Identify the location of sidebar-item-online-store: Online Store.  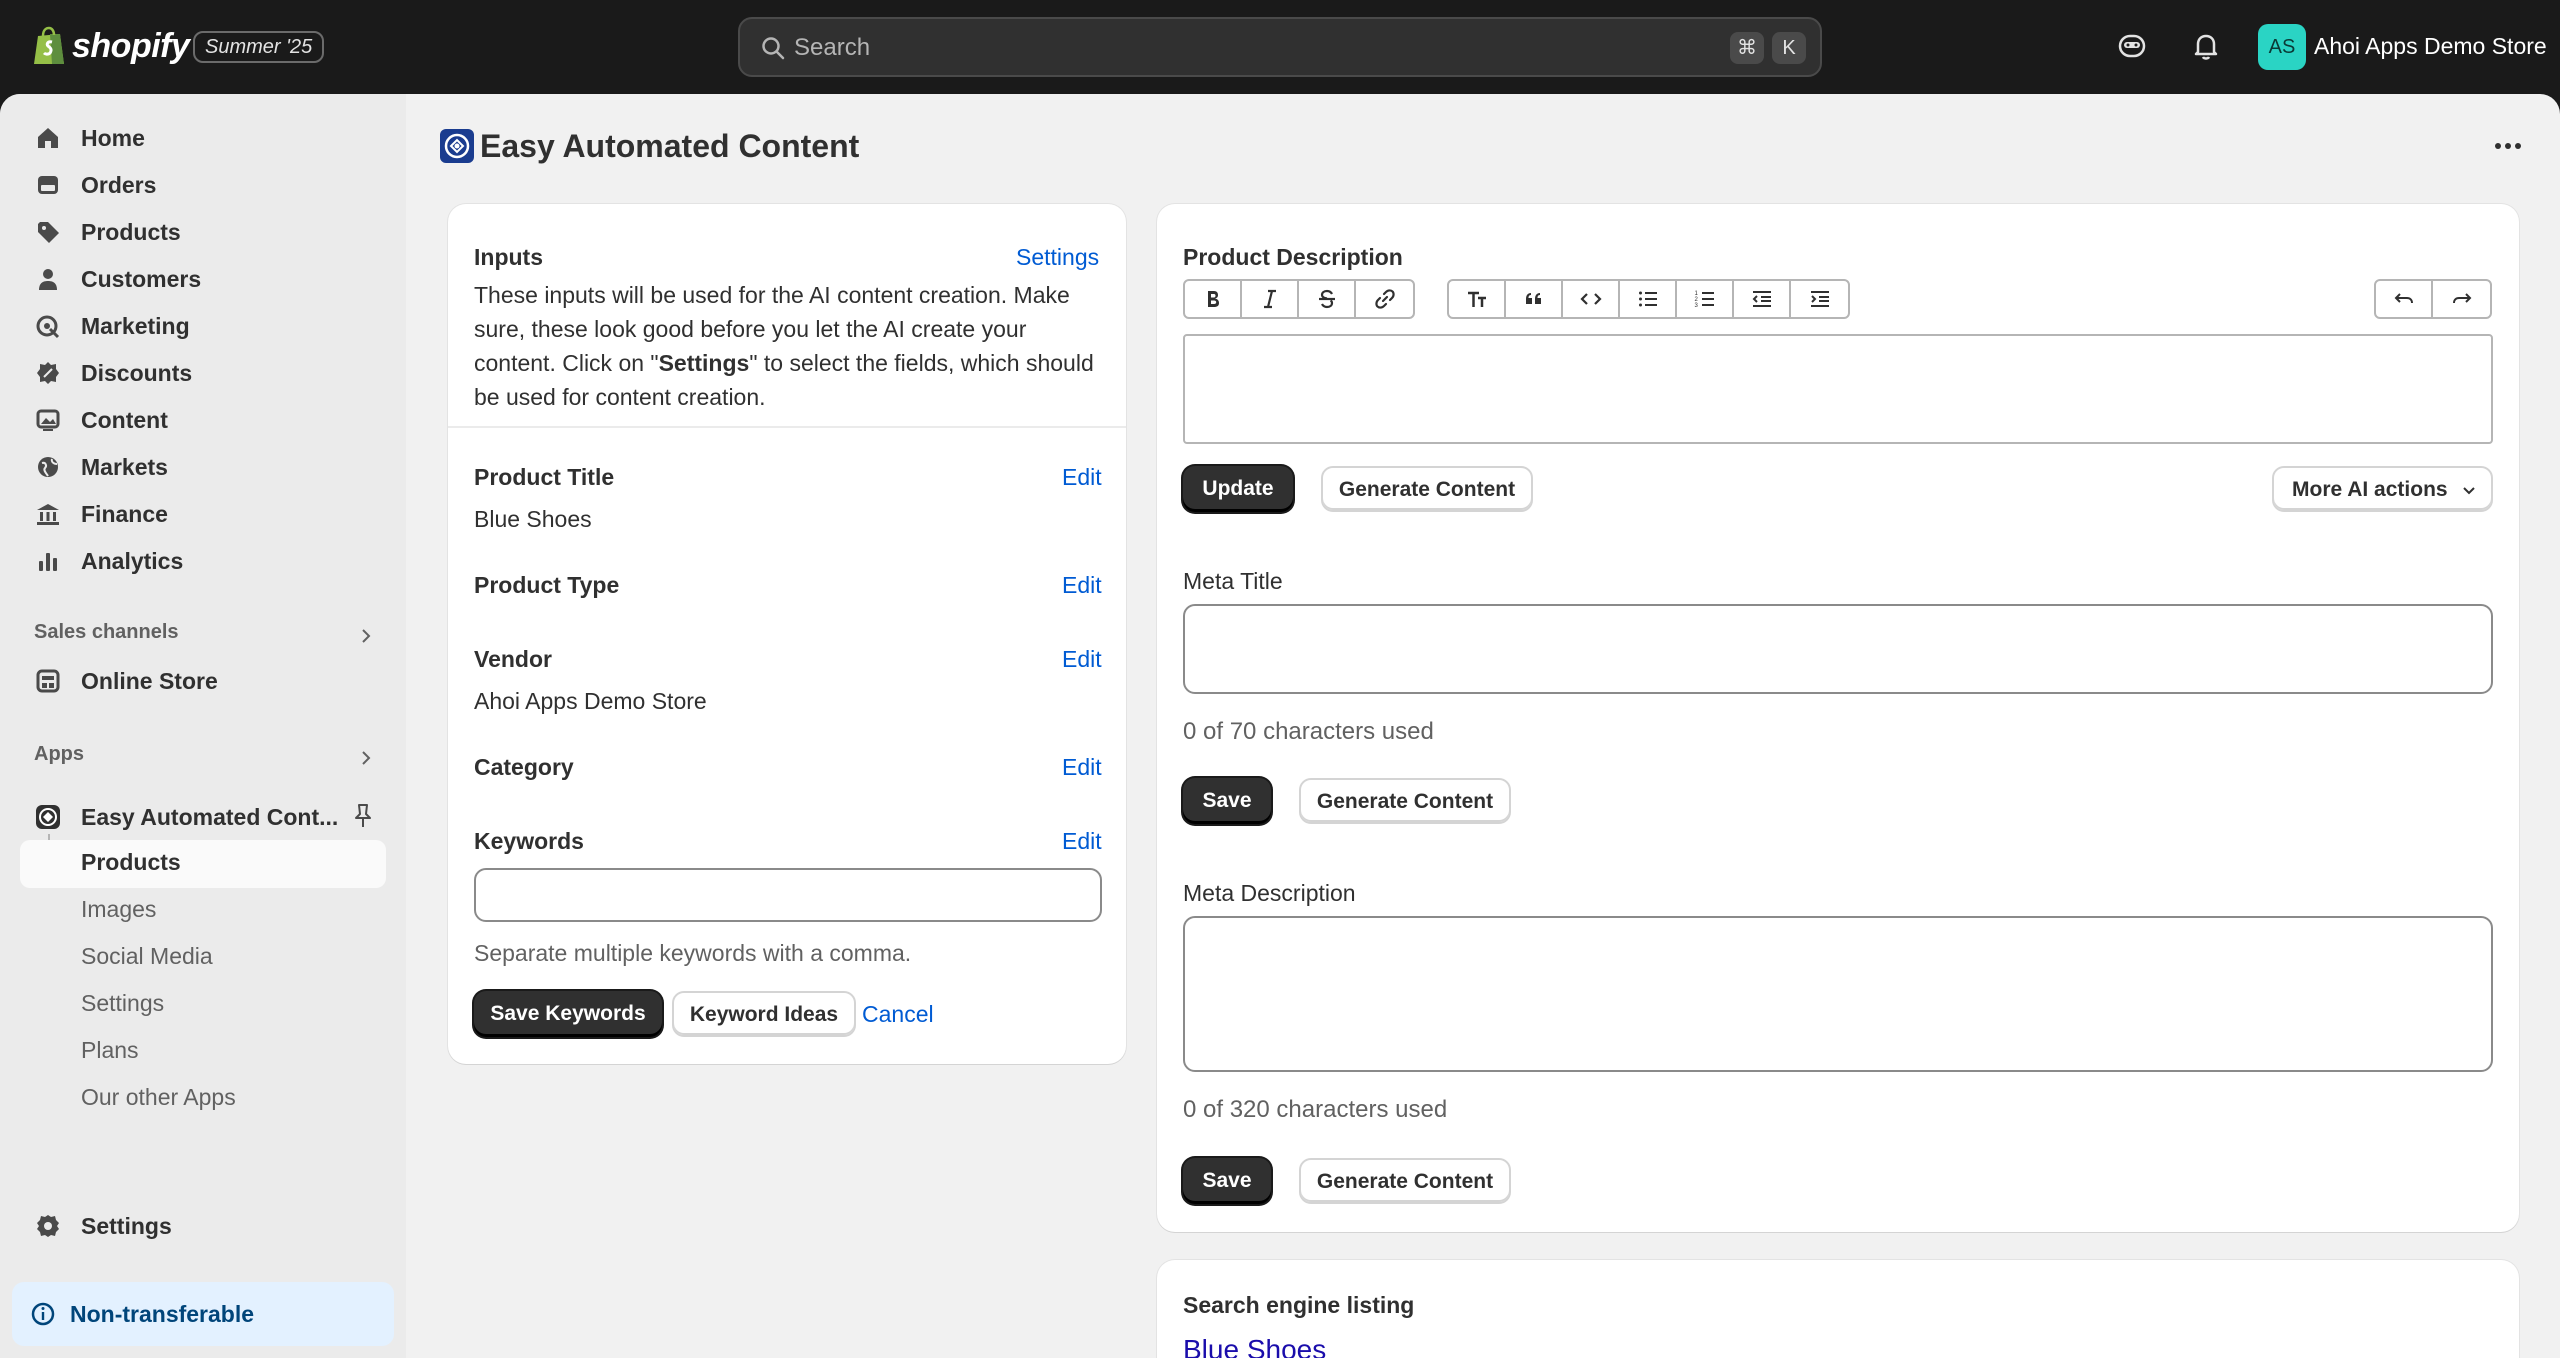
(203, 681).